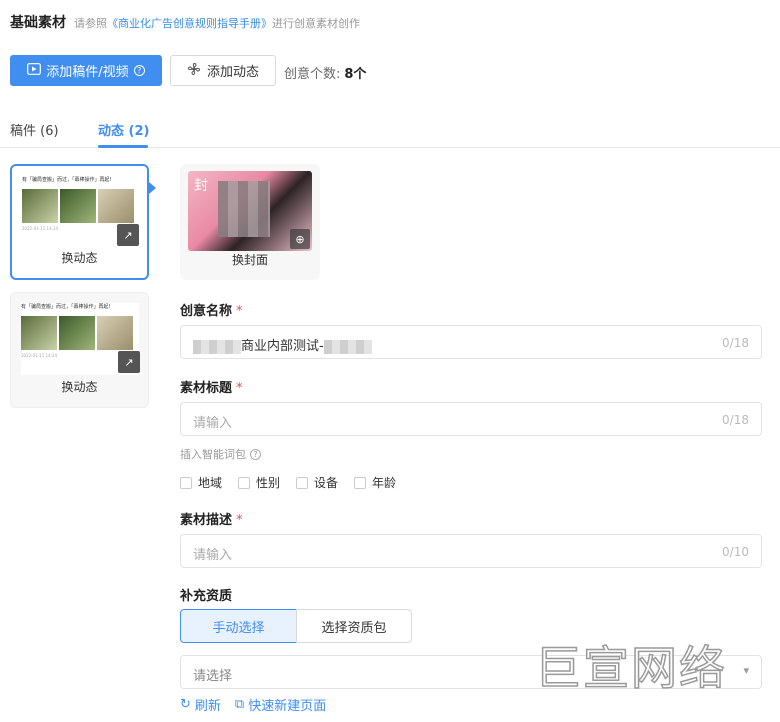 The height and width of the screenshot is (722, 780). What do you see at coordinates (250, 259) in the screenshot?
I see `replace-cover-label: 换封面` at bounding box center [250, 259].